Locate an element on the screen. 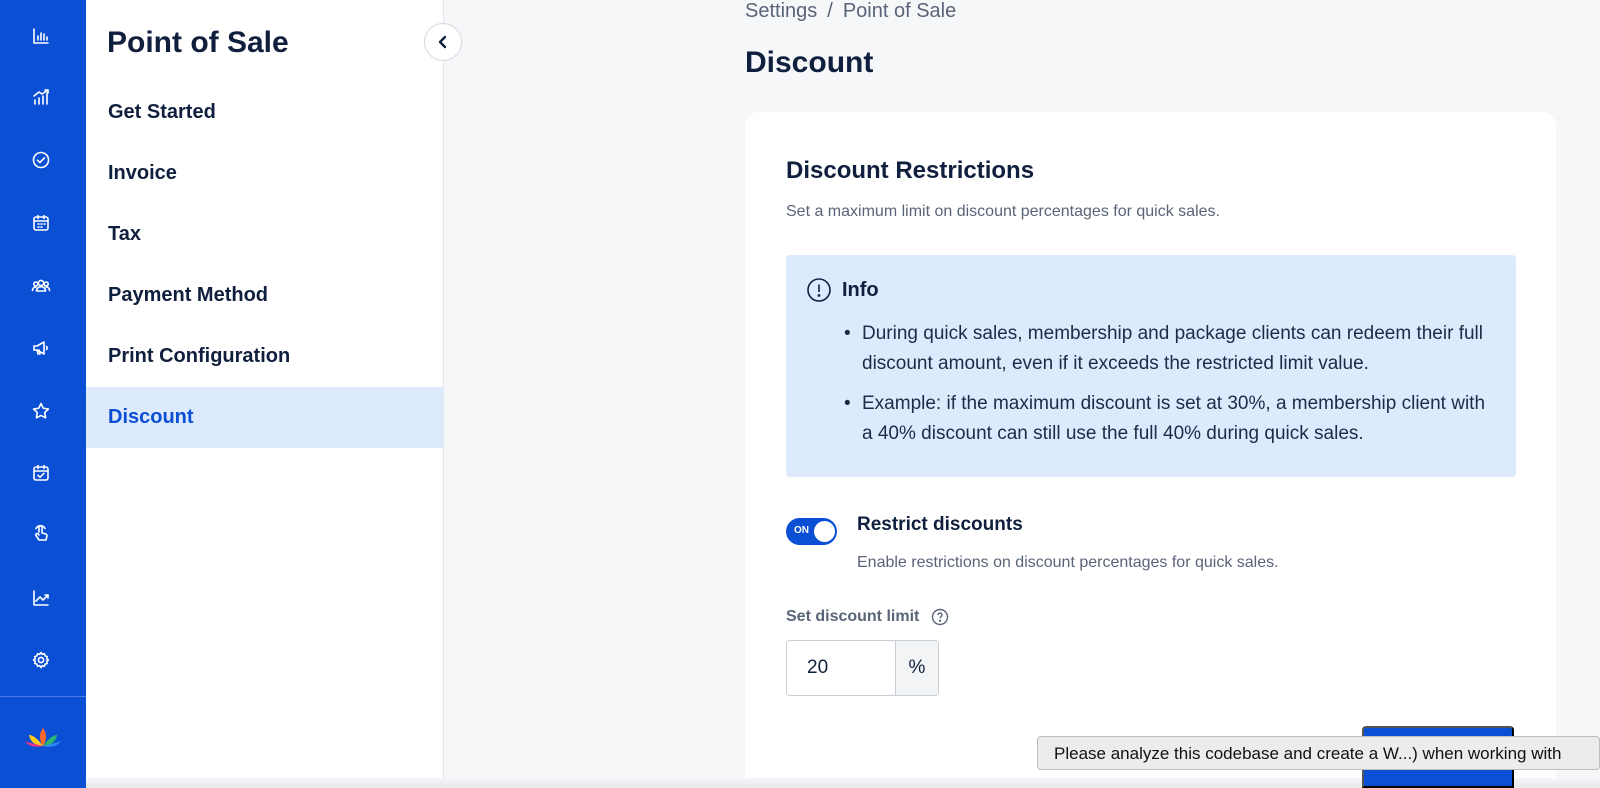 The image size is (1600, 788). calendar-check-icon is located at coordinates (41, 473).